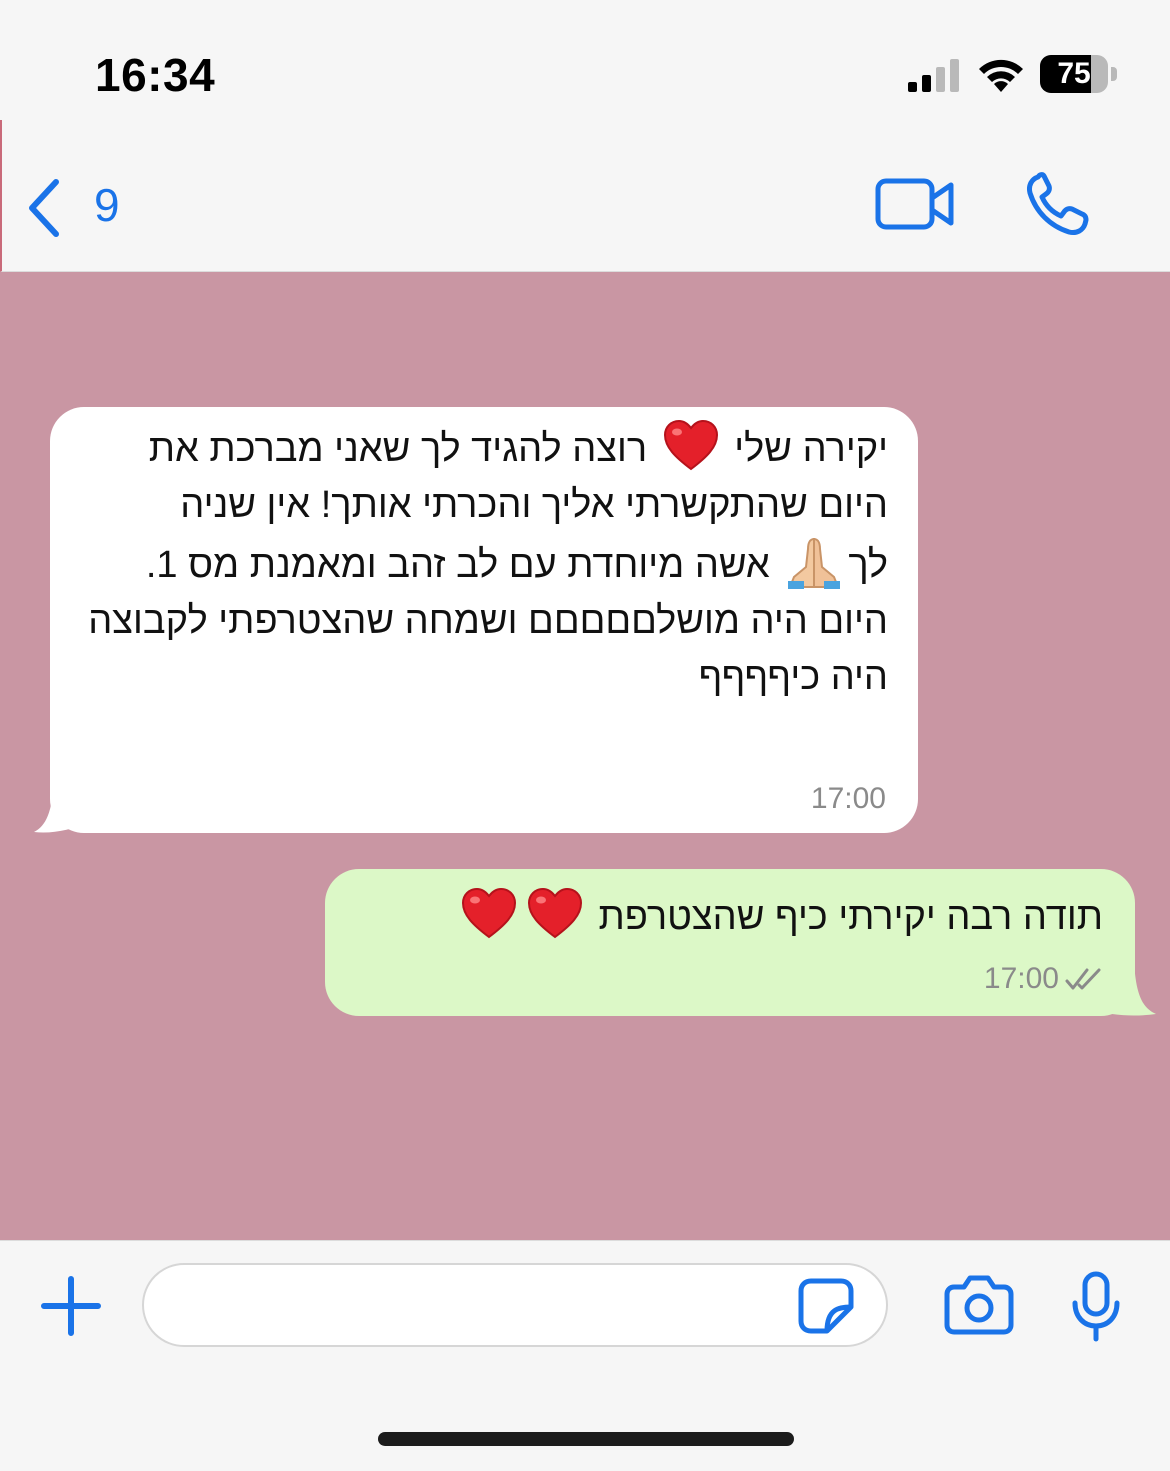  What do you see at coordinates (79, 207) in the screenshot?
I see `back-button: 9` at bounding box center [79, 207].